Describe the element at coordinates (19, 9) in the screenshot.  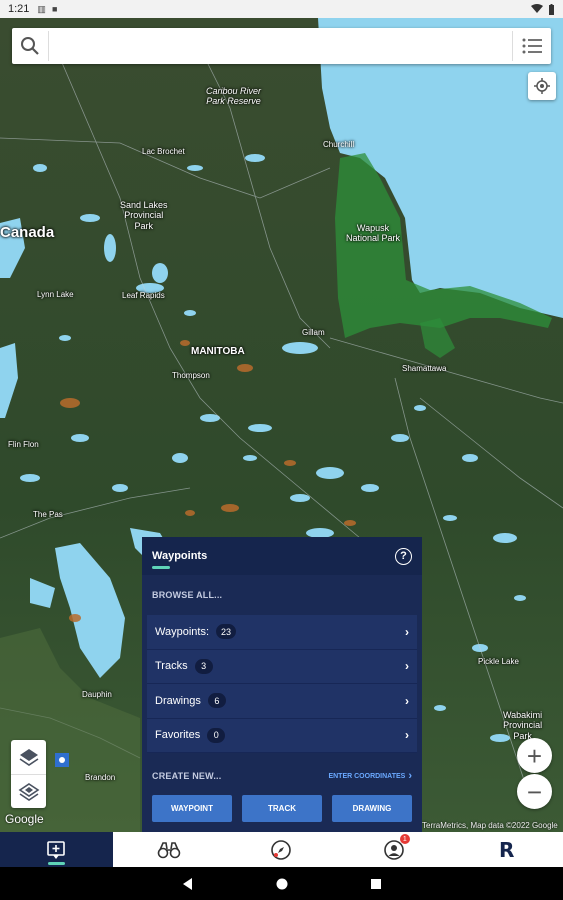
I see `status-time: 1:21` at that location.